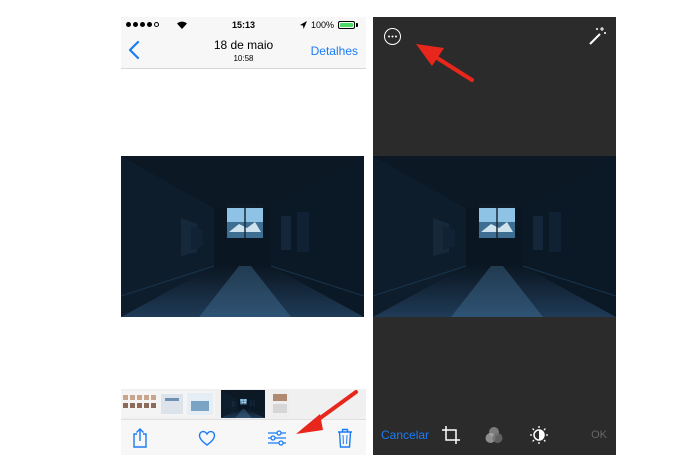  What do you see at coordinates (327, 412) in the screenshot?
I see `red-arrow-adjust-annotation` at bounding box center [327, 412].